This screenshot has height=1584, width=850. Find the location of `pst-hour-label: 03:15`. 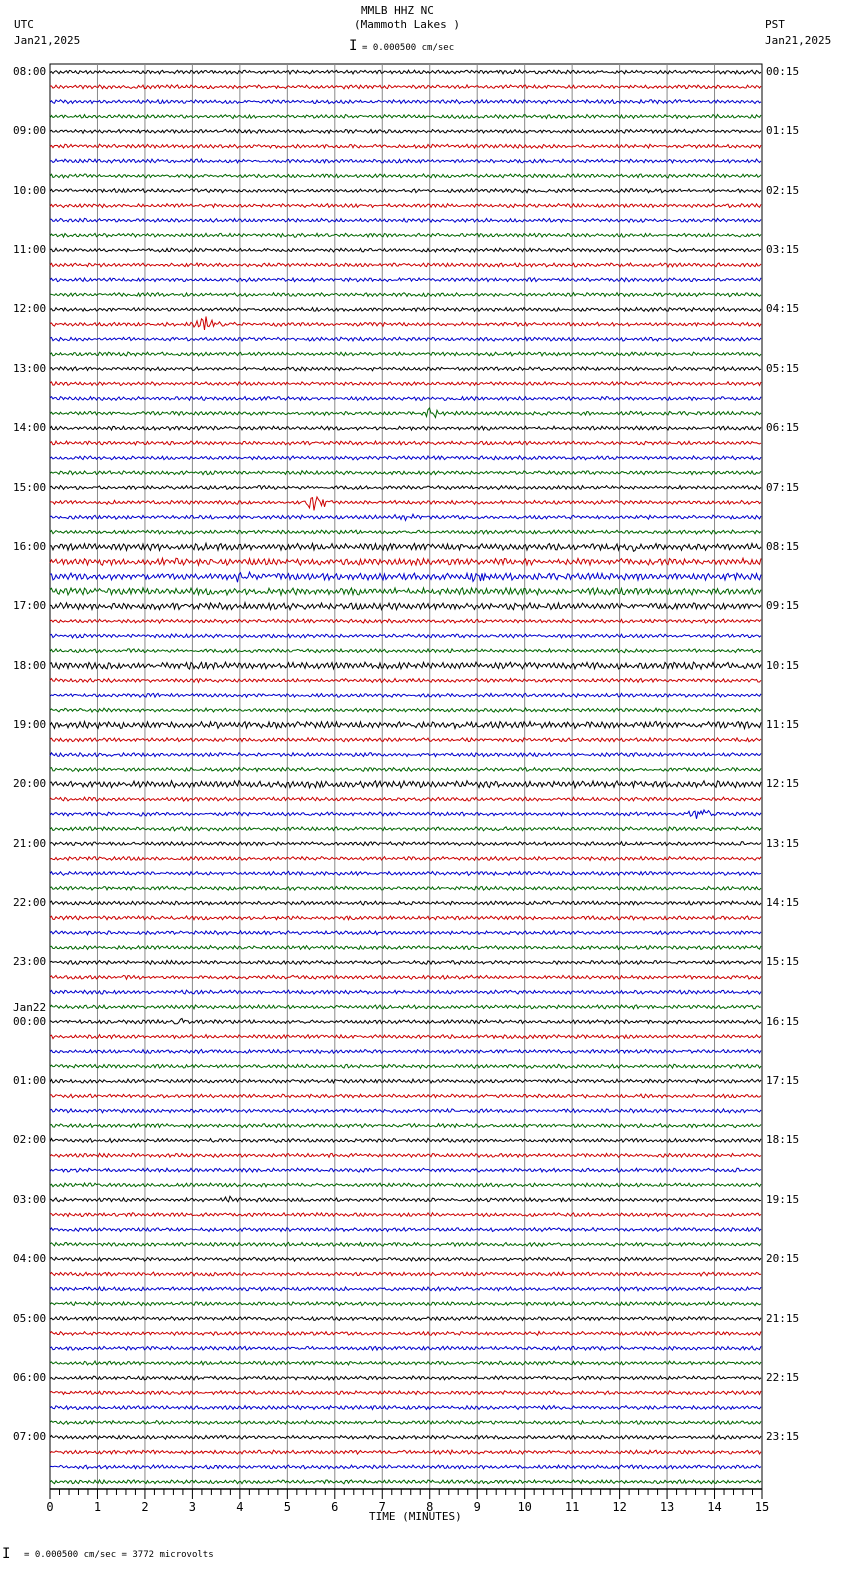

pst-hour-label: 03:15 is located at coordinates (783, 250).